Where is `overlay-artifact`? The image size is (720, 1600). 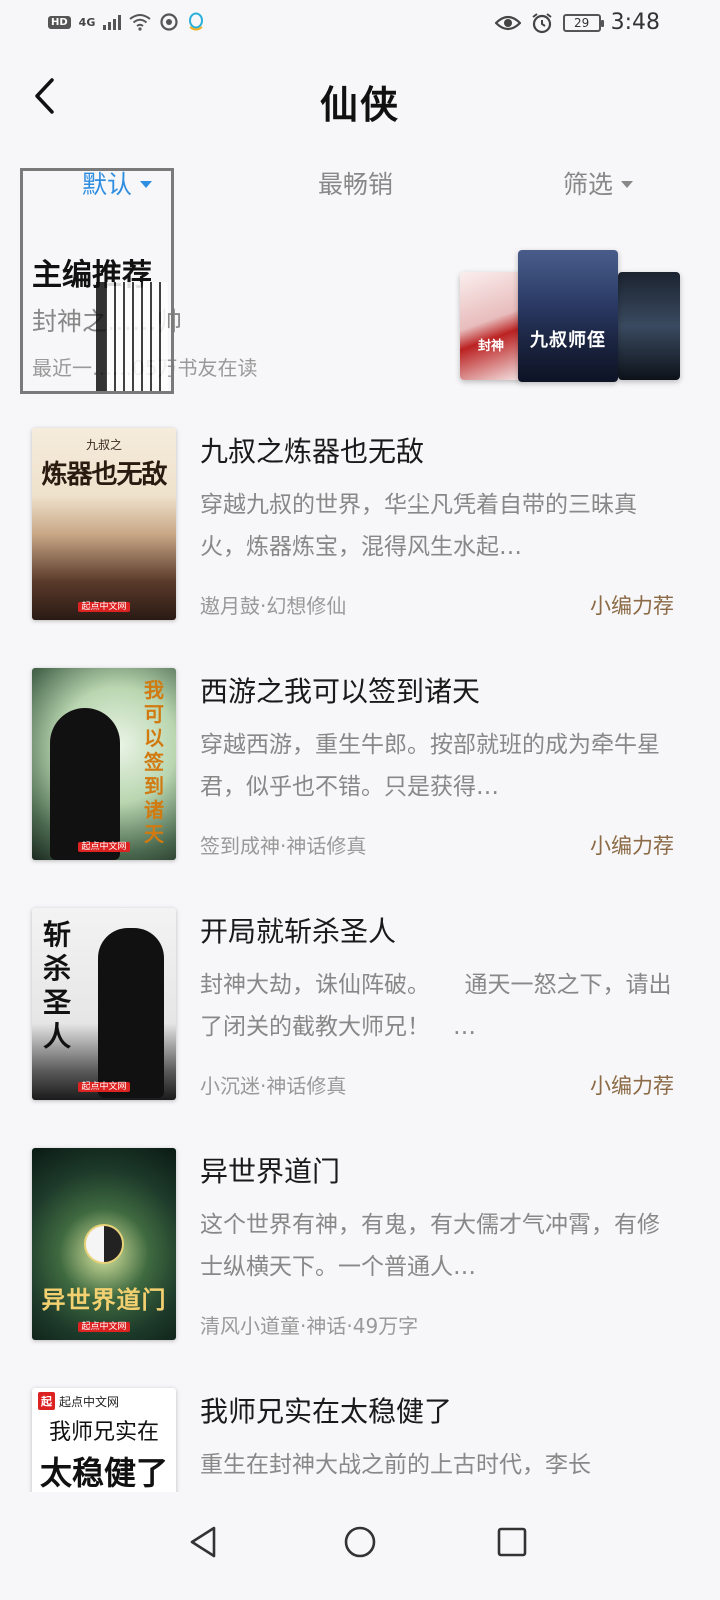
overlay-artifact is located at coordinates (132, 338).